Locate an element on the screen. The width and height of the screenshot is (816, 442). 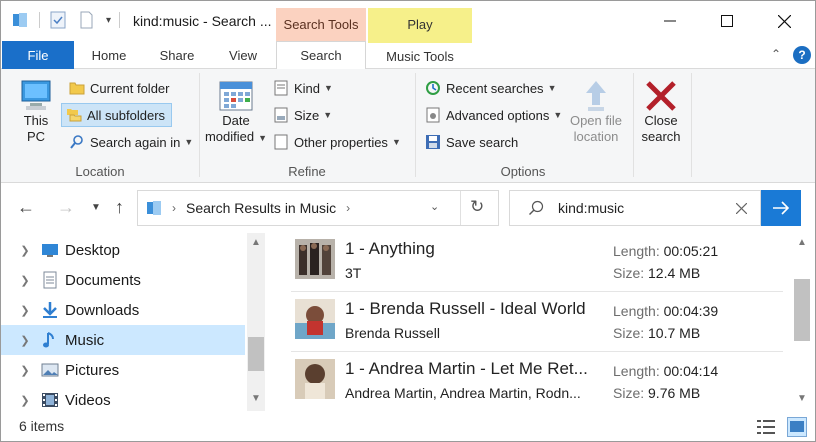
tab-view: View is located at coordinates (243, 55).